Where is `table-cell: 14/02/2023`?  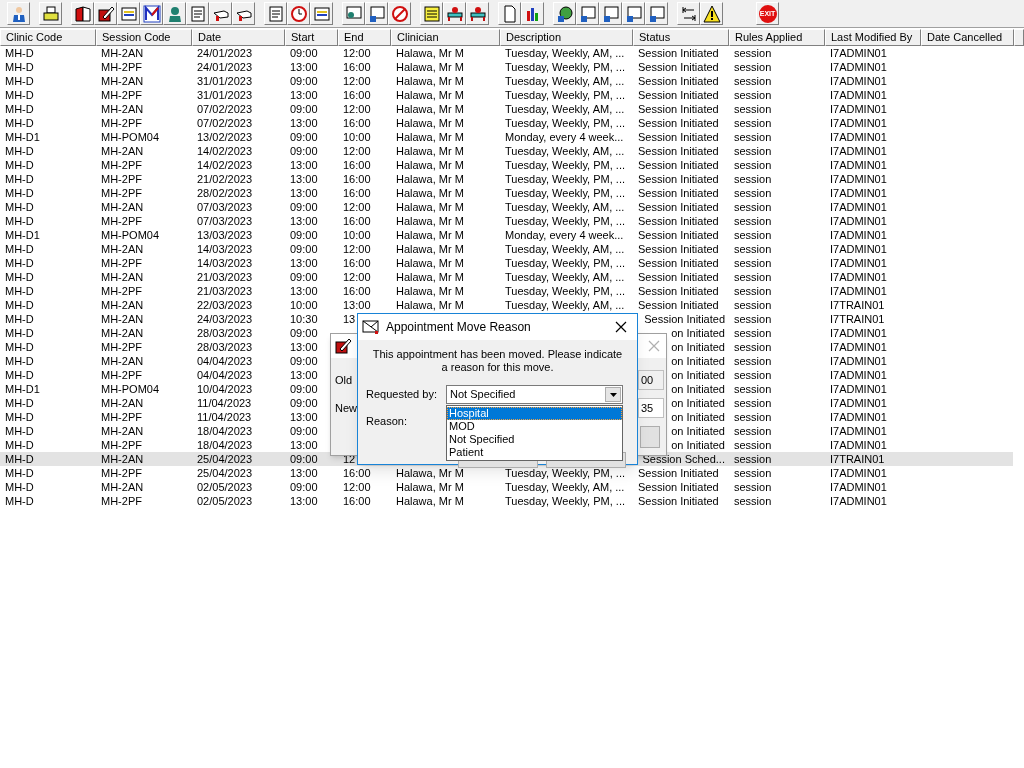 table-cell: 14/02/2023 is located at coordinates (238, 165).